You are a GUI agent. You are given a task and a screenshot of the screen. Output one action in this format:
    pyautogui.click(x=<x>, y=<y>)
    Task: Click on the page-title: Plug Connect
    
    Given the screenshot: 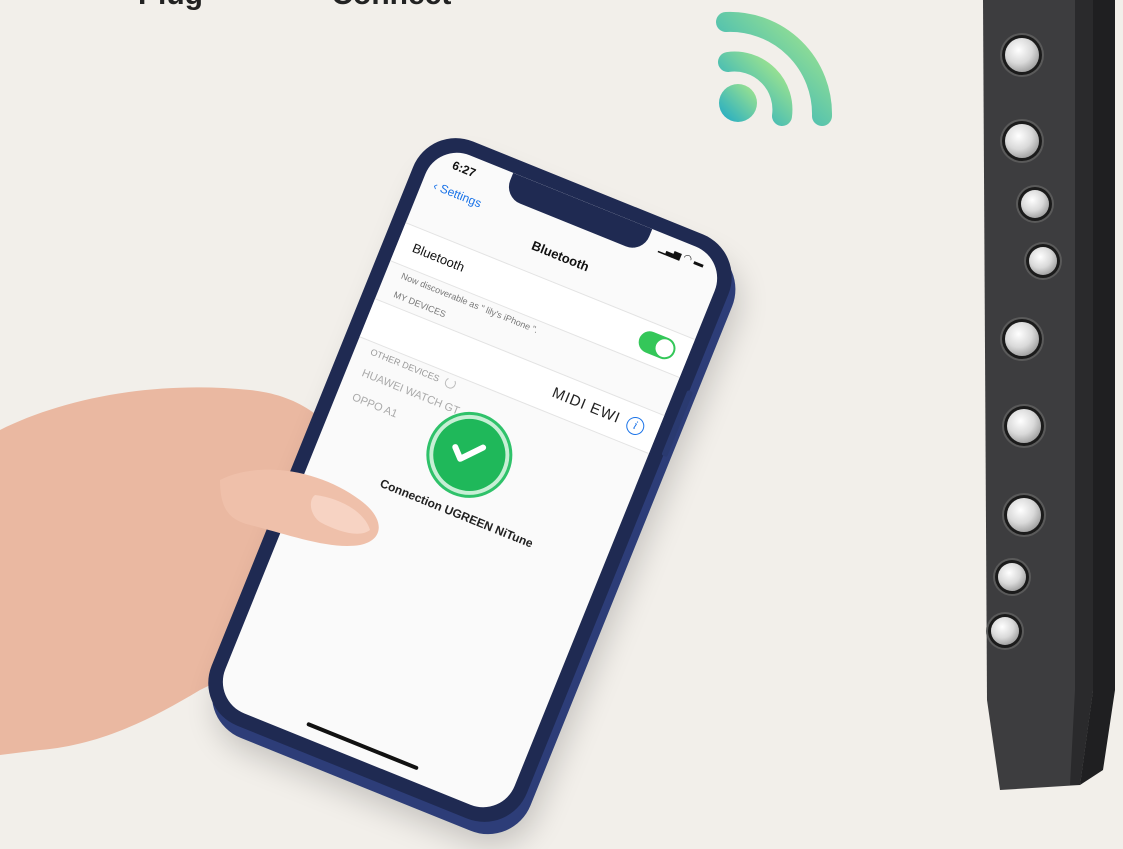 What is the action you would take?
    pyautogui.click(x=354, y=6)
    